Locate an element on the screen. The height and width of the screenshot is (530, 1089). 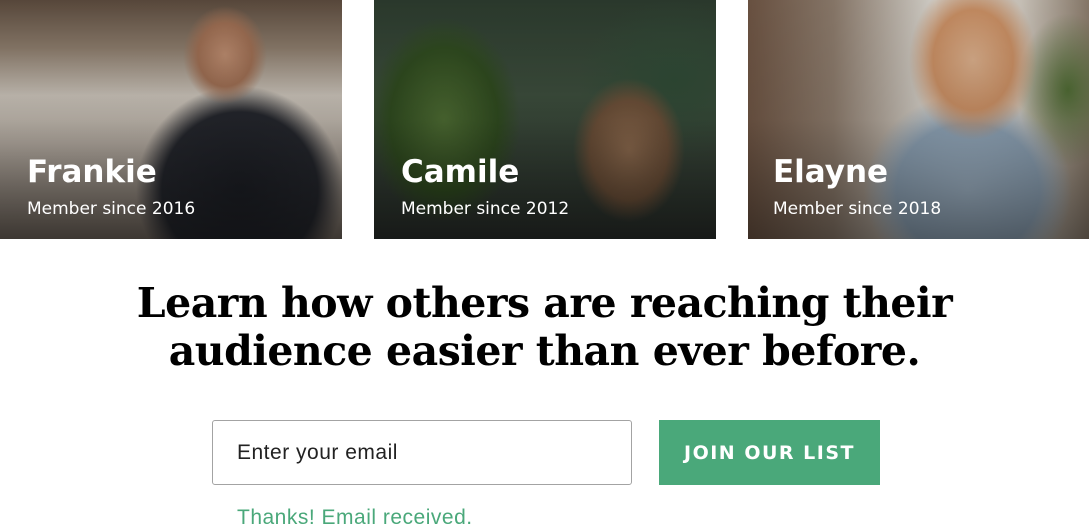
member-card-camile: Camile Member since 2012 is located at coordinates (545, 119).